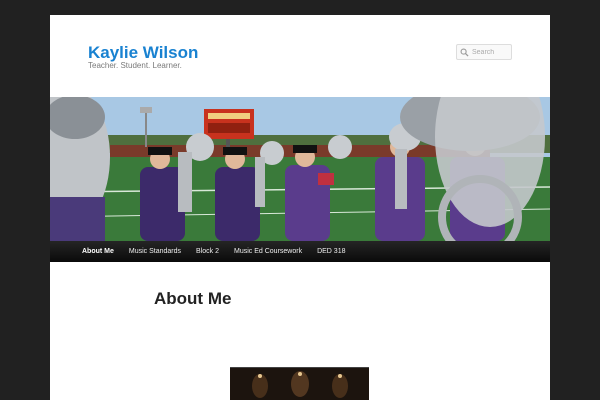 The width and height of the screenshot is (600, 400). Describe the element at coordinates (143, 53) in the screenshot. I see `site-title: Kaylie Wilson` at that location.